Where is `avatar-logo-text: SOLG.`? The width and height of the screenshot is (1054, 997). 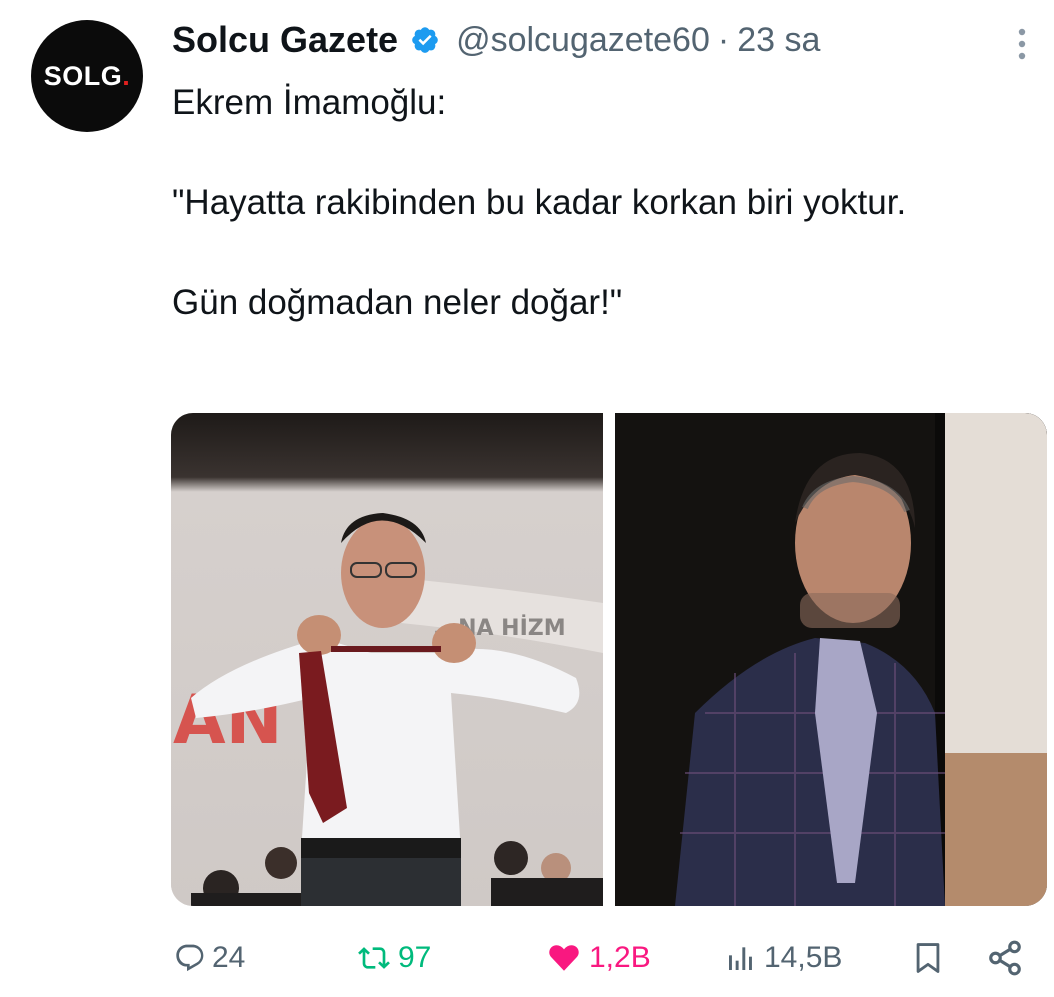
avatar-logo-text: SOLG. is located at coordinates (87, 75).